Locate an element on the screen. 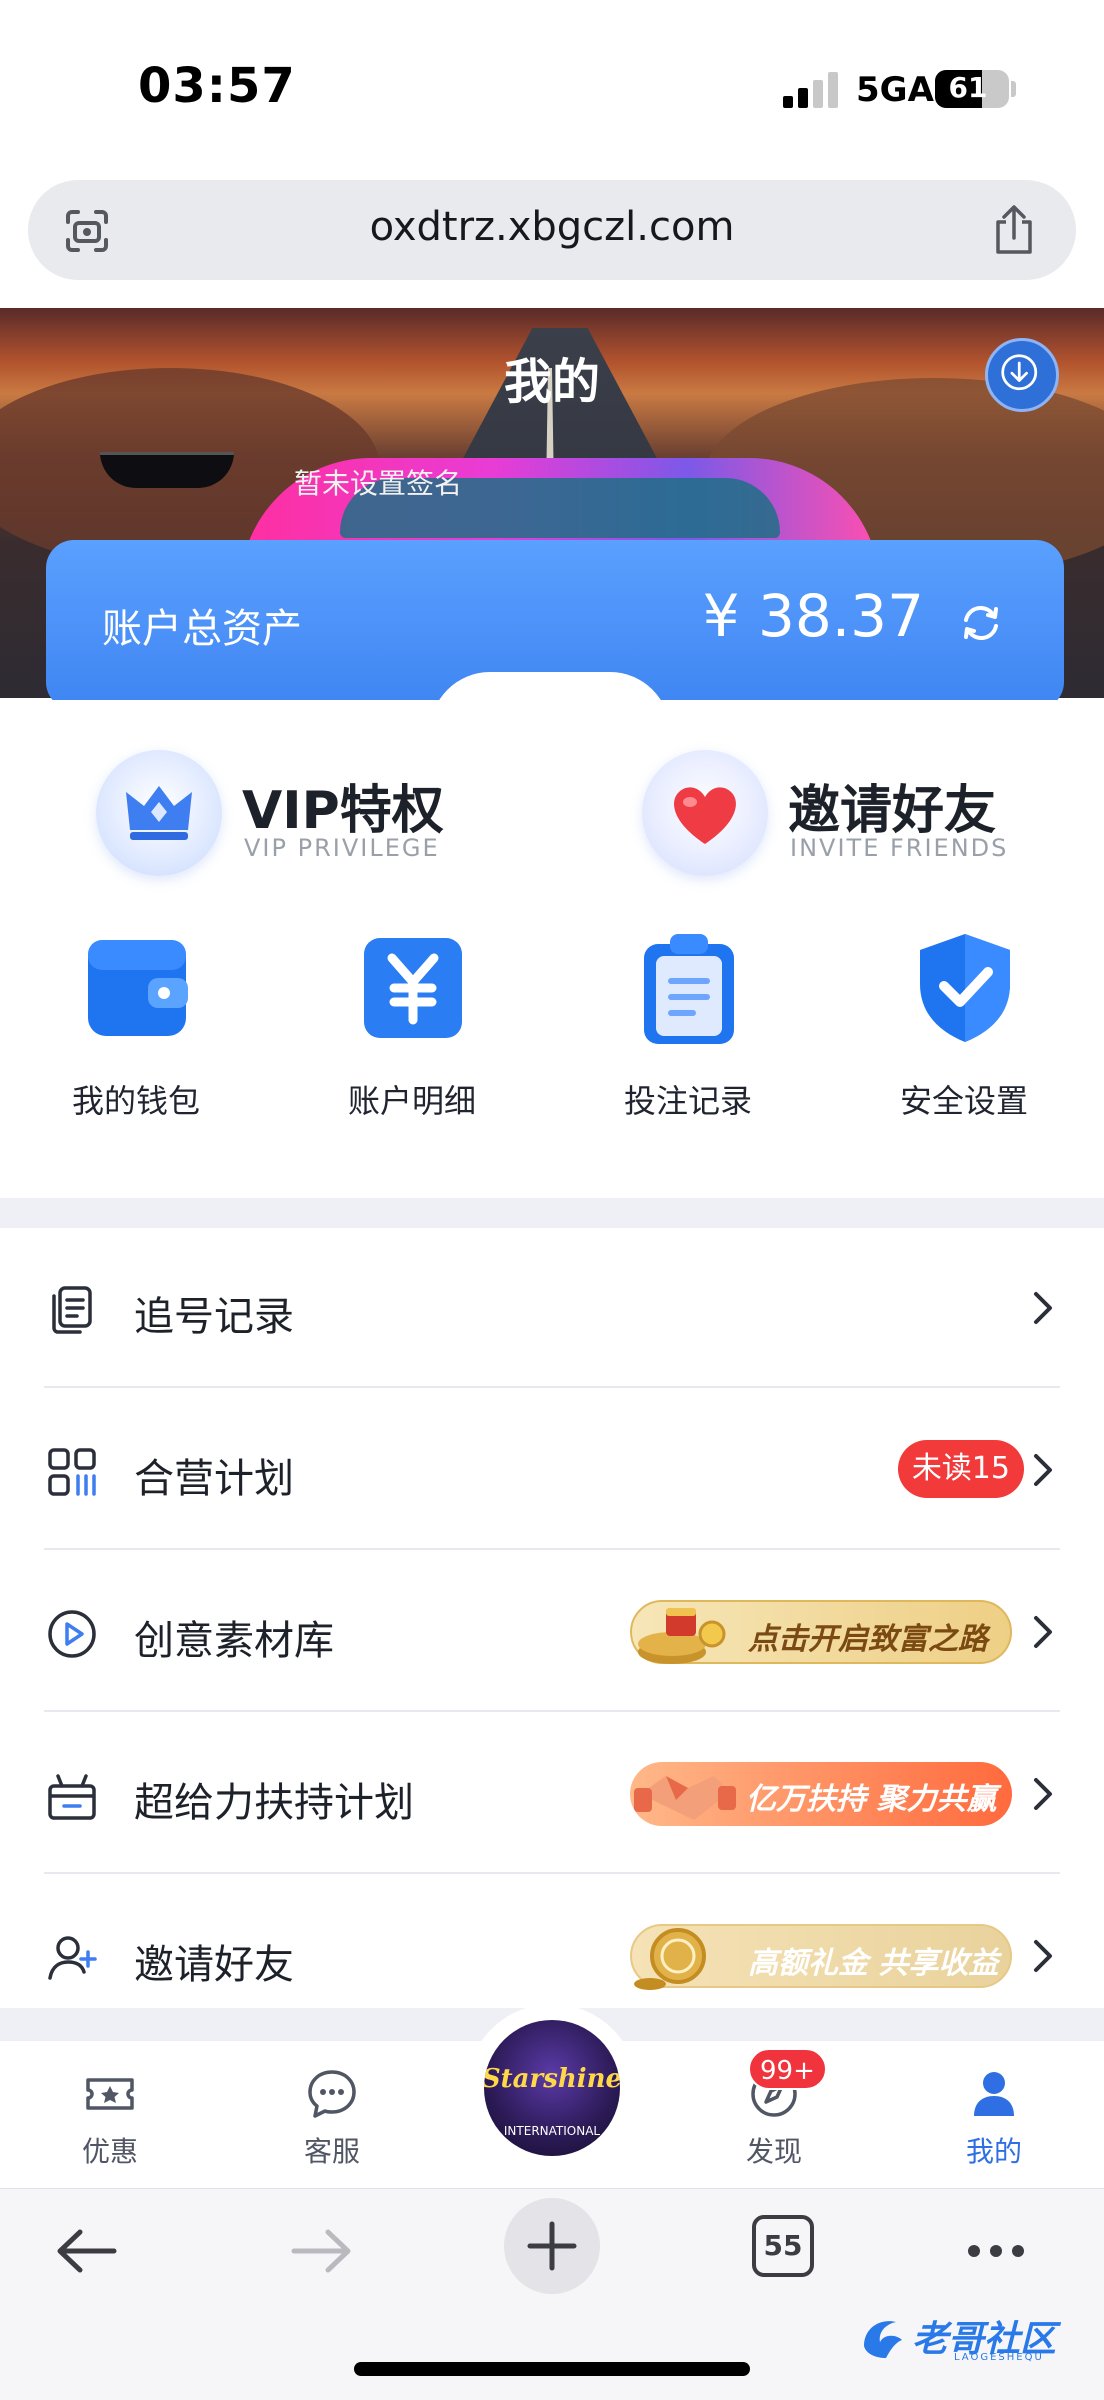 This screenshot has width=1104, height=2400. menu-label: 超给力扶持计划 is located at coordinates (274, 1803).